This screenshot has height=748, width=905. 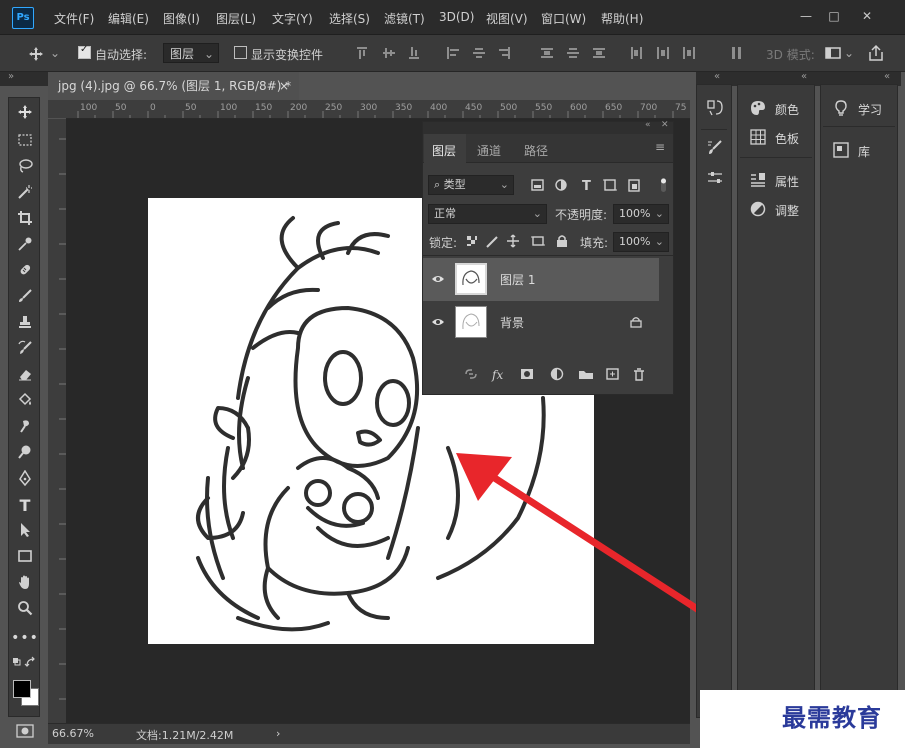 I want to click on rectangle-tool-icon, so click(x=25, y=556).